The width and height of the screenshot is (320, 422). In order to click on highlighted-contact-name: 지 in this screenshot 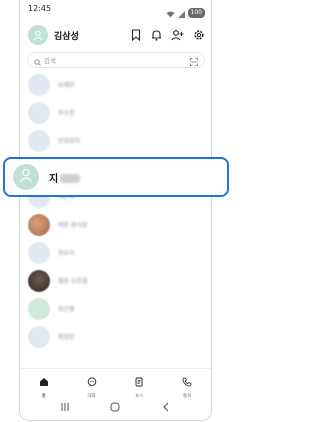, I will do `click(65, 177)`.